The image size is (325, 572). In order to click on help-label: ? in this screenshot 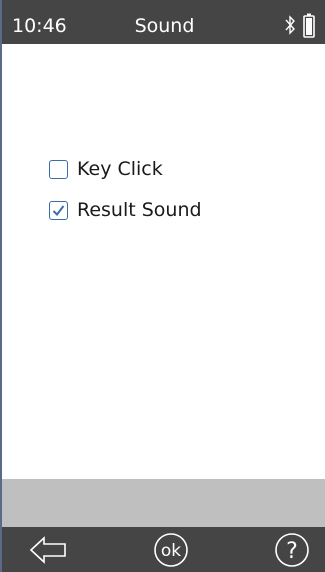, I will do `click(292, 551)`.